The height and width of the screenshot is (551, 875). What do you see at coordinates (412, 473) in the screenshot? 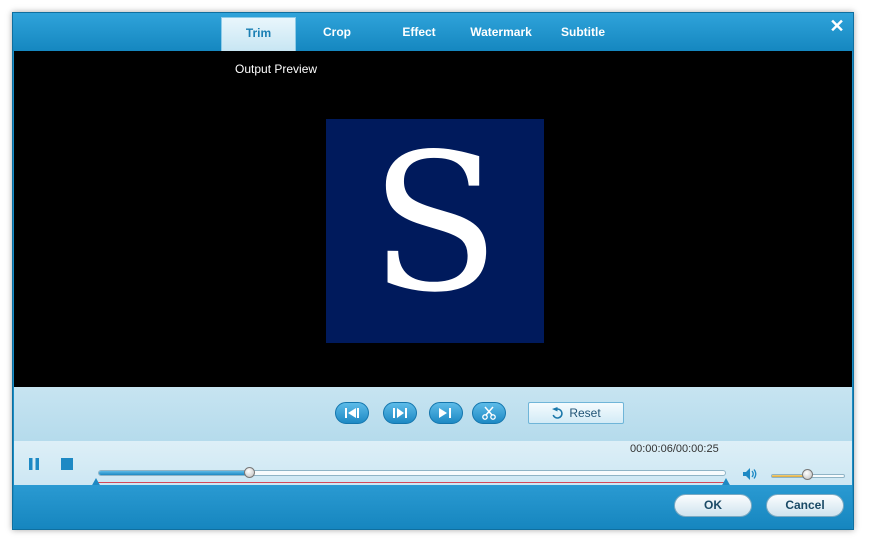
I see `seek-slider` at bounding box center [412, 473].